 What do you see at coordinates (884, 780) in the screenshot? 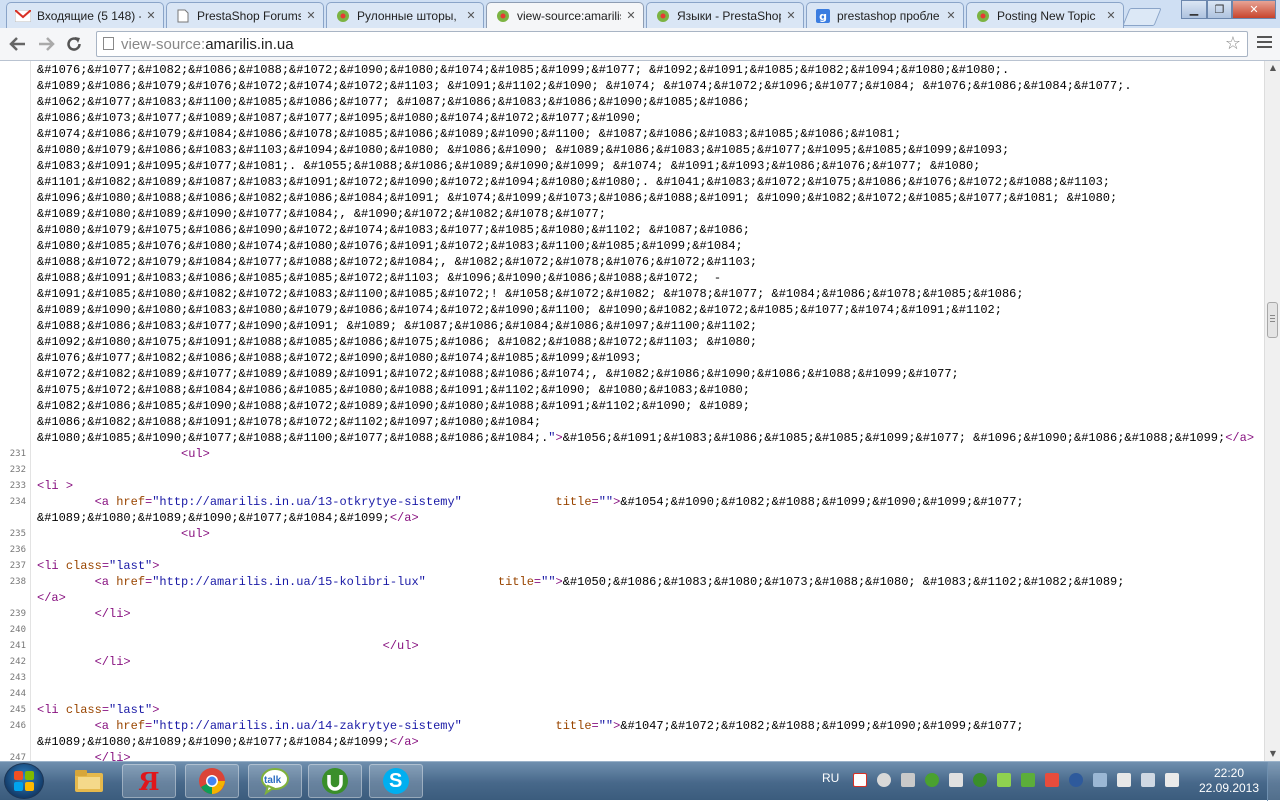
I see `settings-tray-icon` at bounding box center [884, 780].